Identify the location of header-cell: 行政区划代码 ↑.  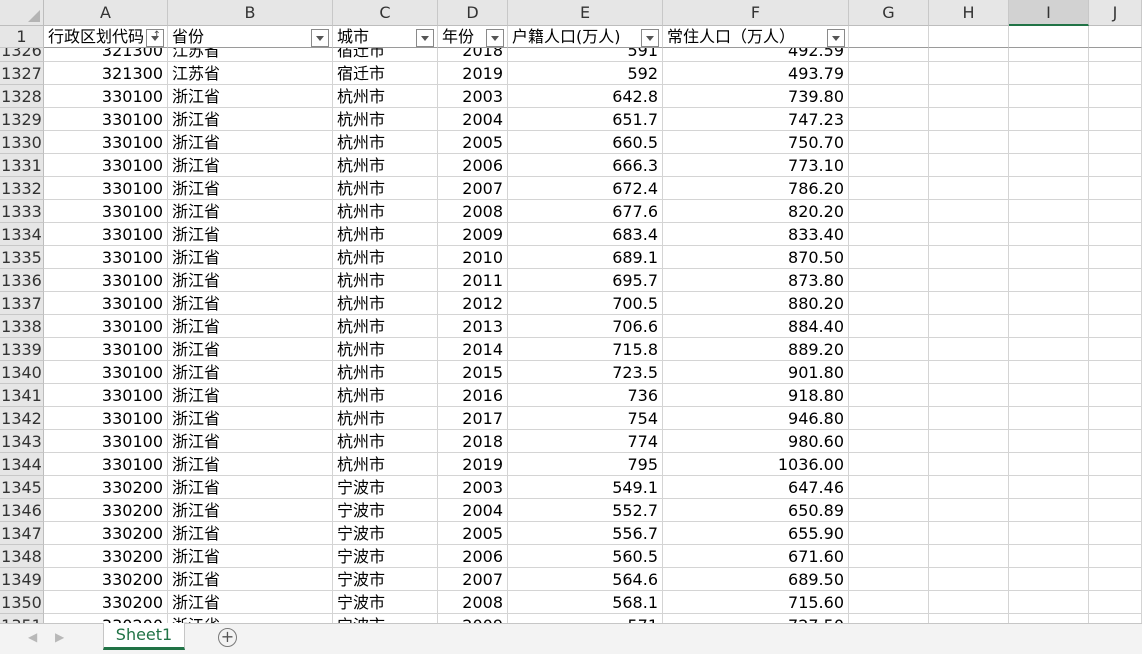
(106, 37).